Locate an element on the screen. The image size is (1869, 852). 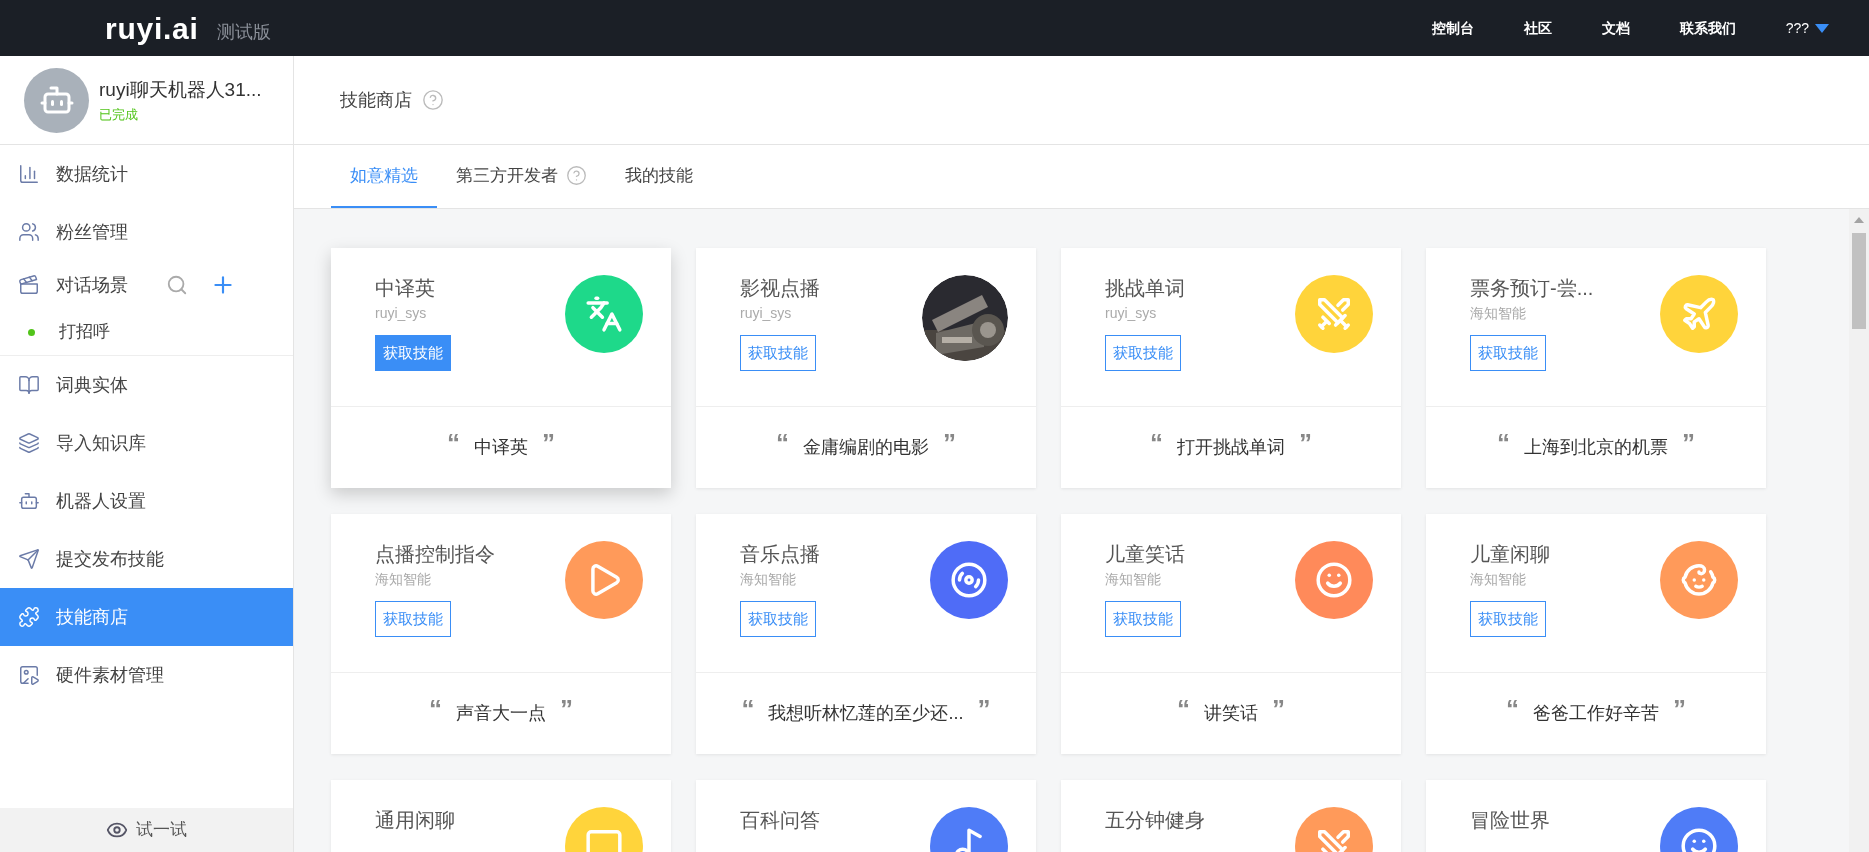
example-utterance: 金庸编剧的电影 is located at coordinates (866, 447).